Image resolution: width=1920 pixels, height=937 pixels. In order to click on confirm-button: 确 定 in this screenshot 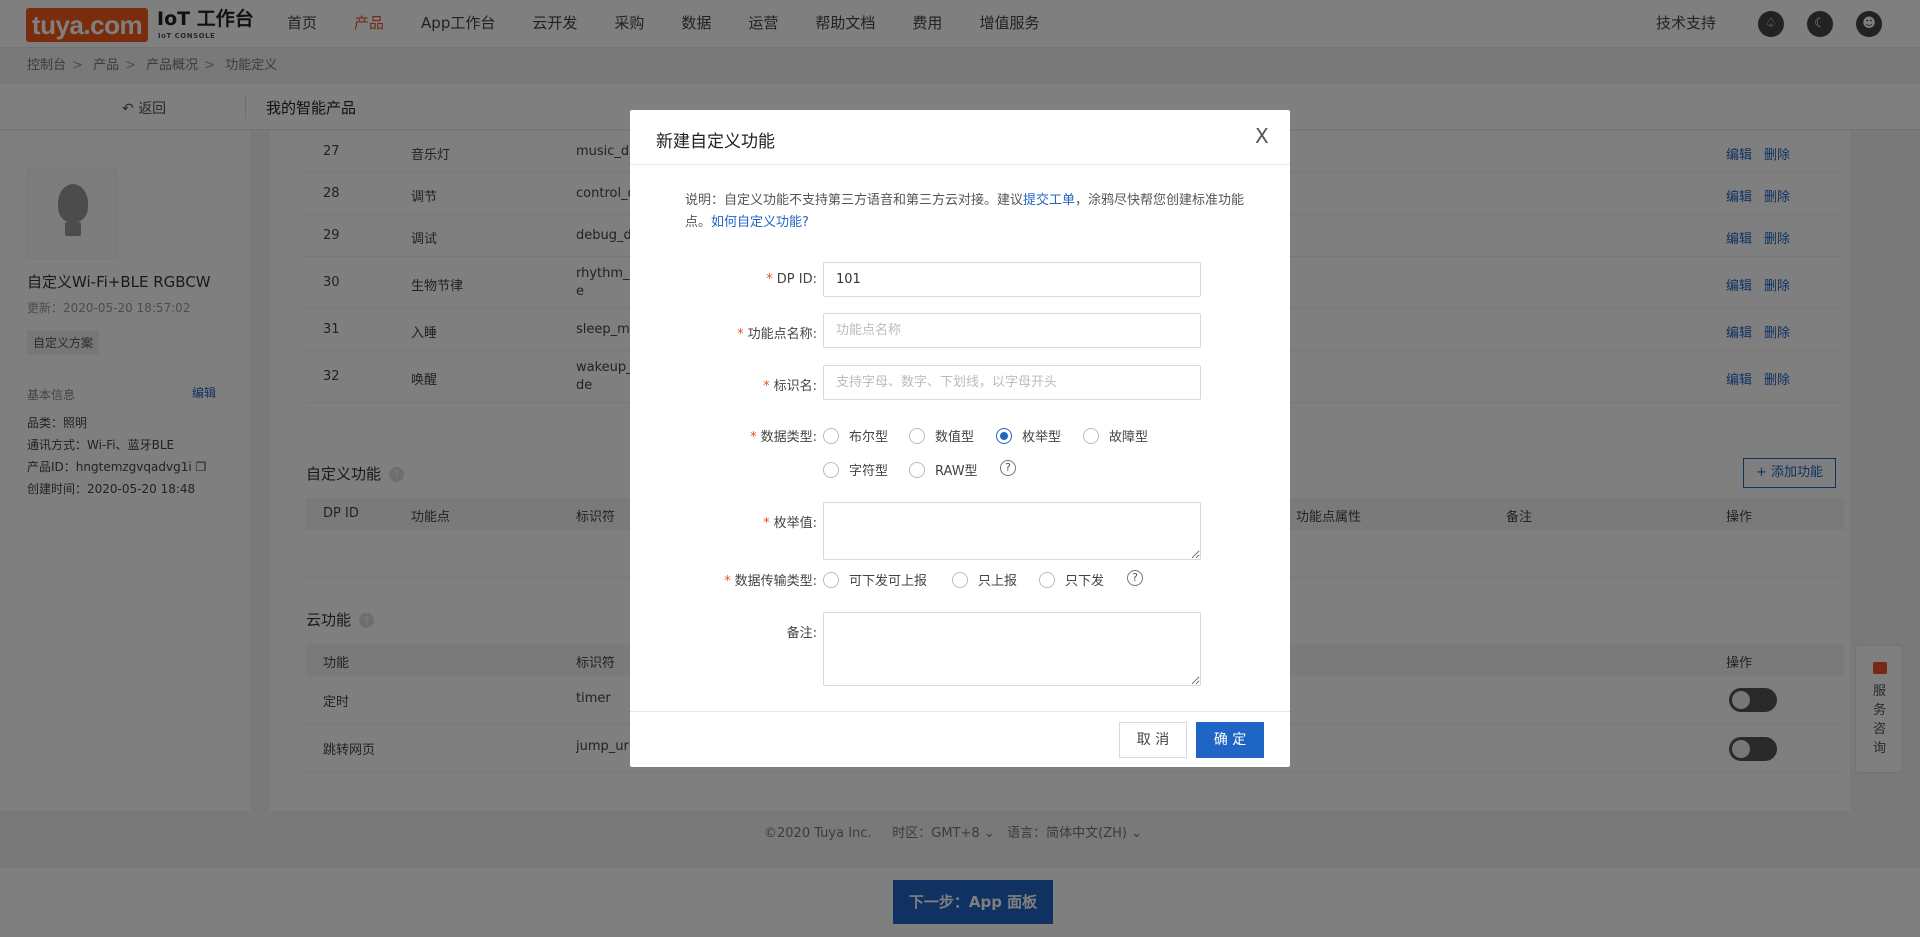, I will do `click(1230, 740)`.